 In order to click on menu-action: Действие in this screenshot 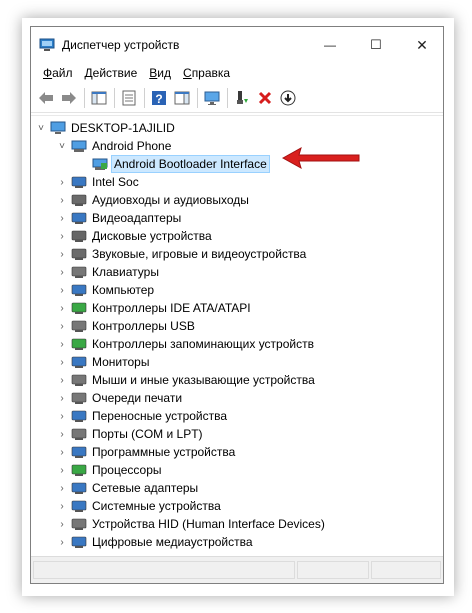, I will do `click(111, 73)`.